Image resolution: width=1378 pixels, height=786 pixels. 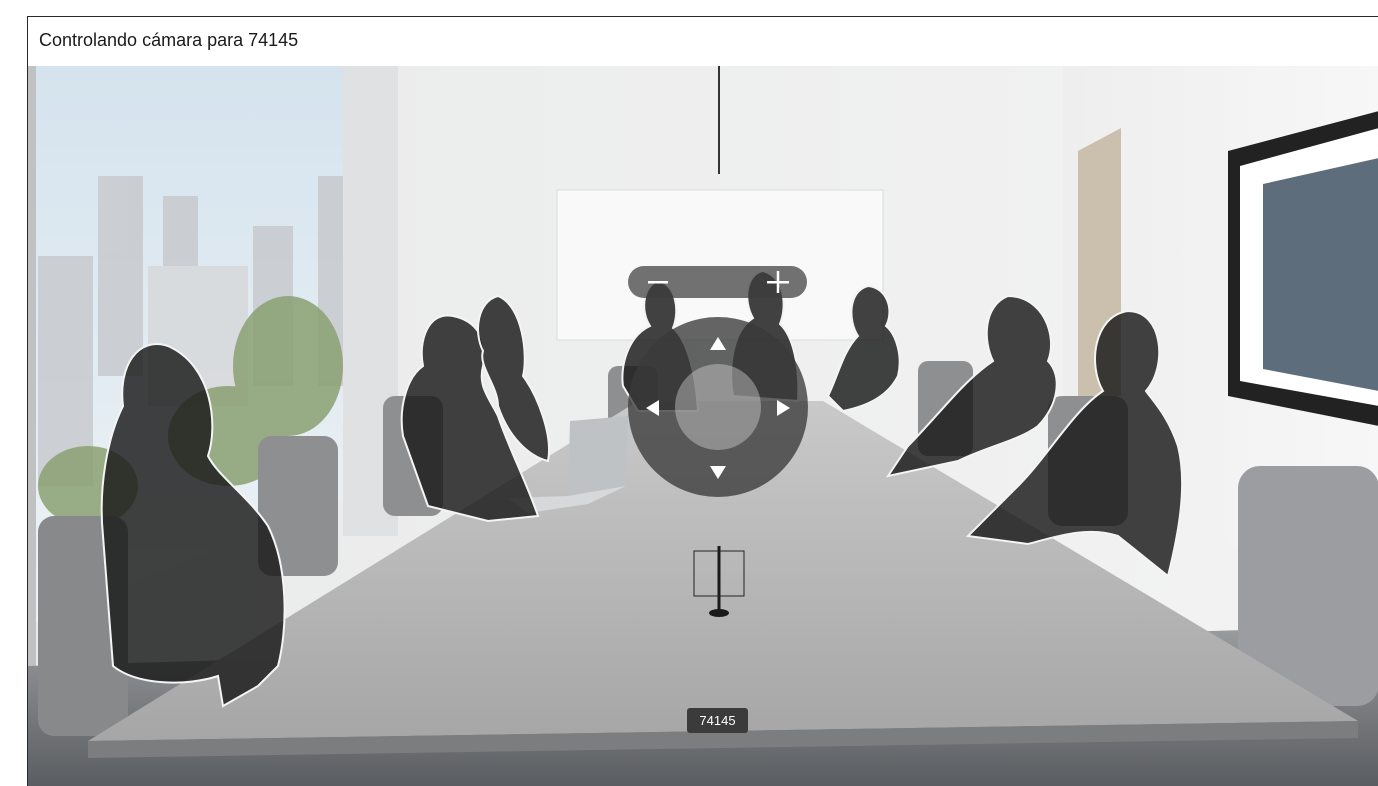 I want to click on participant-label: 74145, so click(x=717, y=720).